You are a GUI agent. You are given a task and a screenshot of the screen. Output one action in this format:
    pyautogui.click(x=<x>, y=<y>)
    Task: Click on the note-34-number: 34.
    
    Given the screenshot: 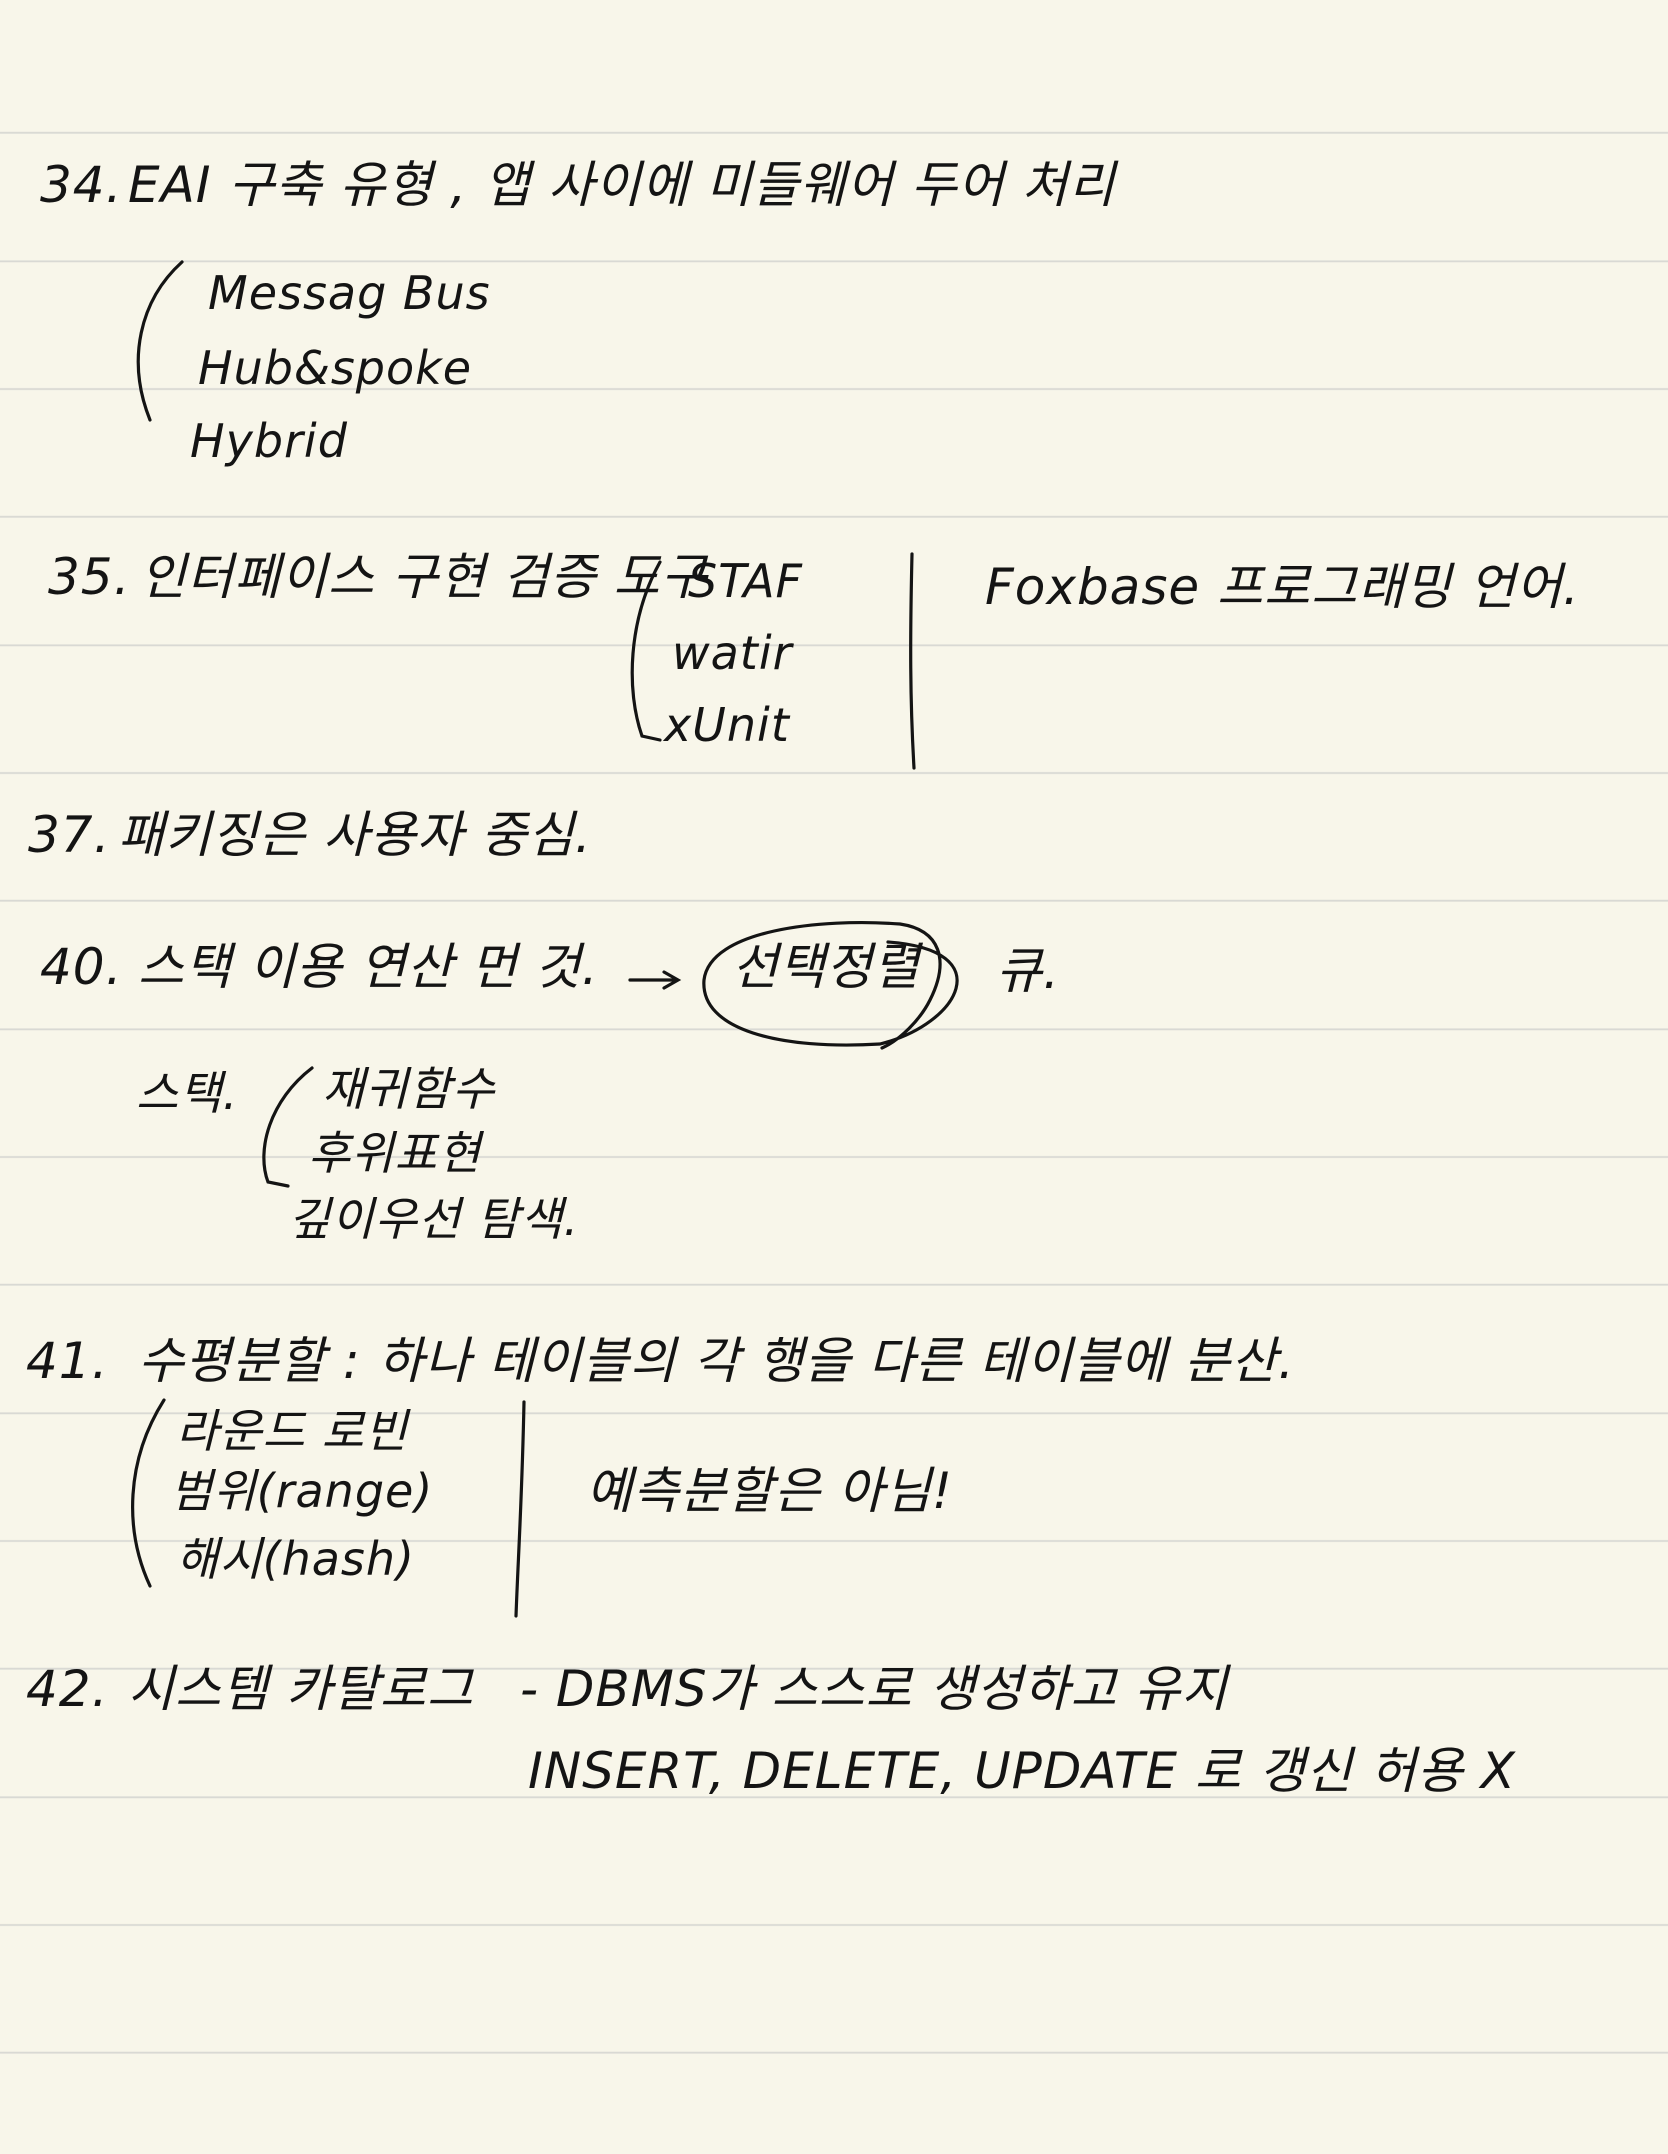 What is the action you would take?
    pyautogui.click(x=81, y=185)
    